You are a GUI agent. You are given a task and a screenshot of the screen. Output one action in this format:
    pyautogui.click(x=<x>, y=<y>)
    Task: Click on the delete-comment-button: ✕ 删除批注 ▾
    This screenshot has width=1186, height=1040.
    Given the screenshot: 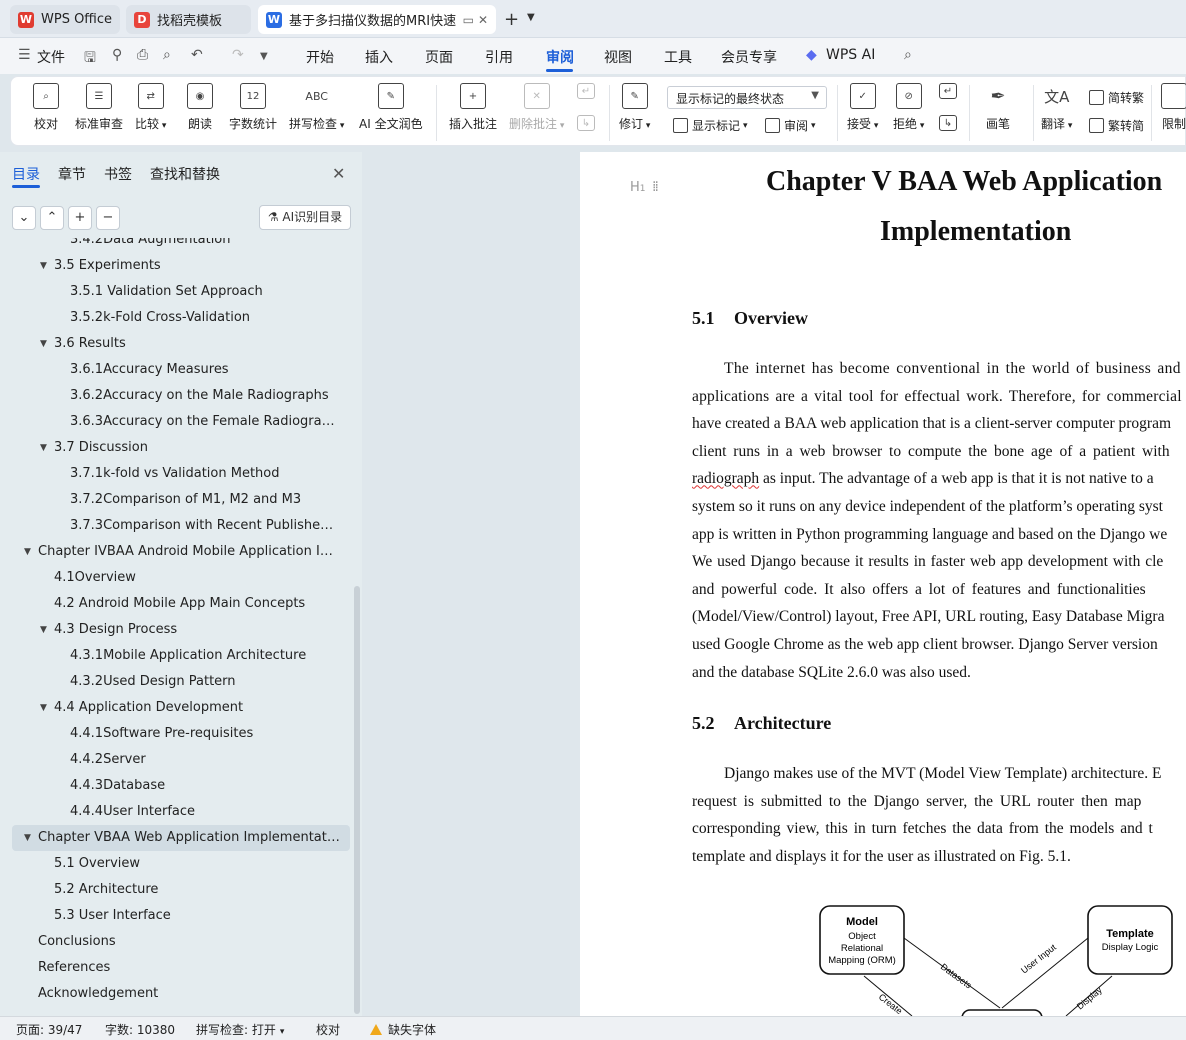 What is the action you would take?
    pyautogui.click(x=536, y=107)
    